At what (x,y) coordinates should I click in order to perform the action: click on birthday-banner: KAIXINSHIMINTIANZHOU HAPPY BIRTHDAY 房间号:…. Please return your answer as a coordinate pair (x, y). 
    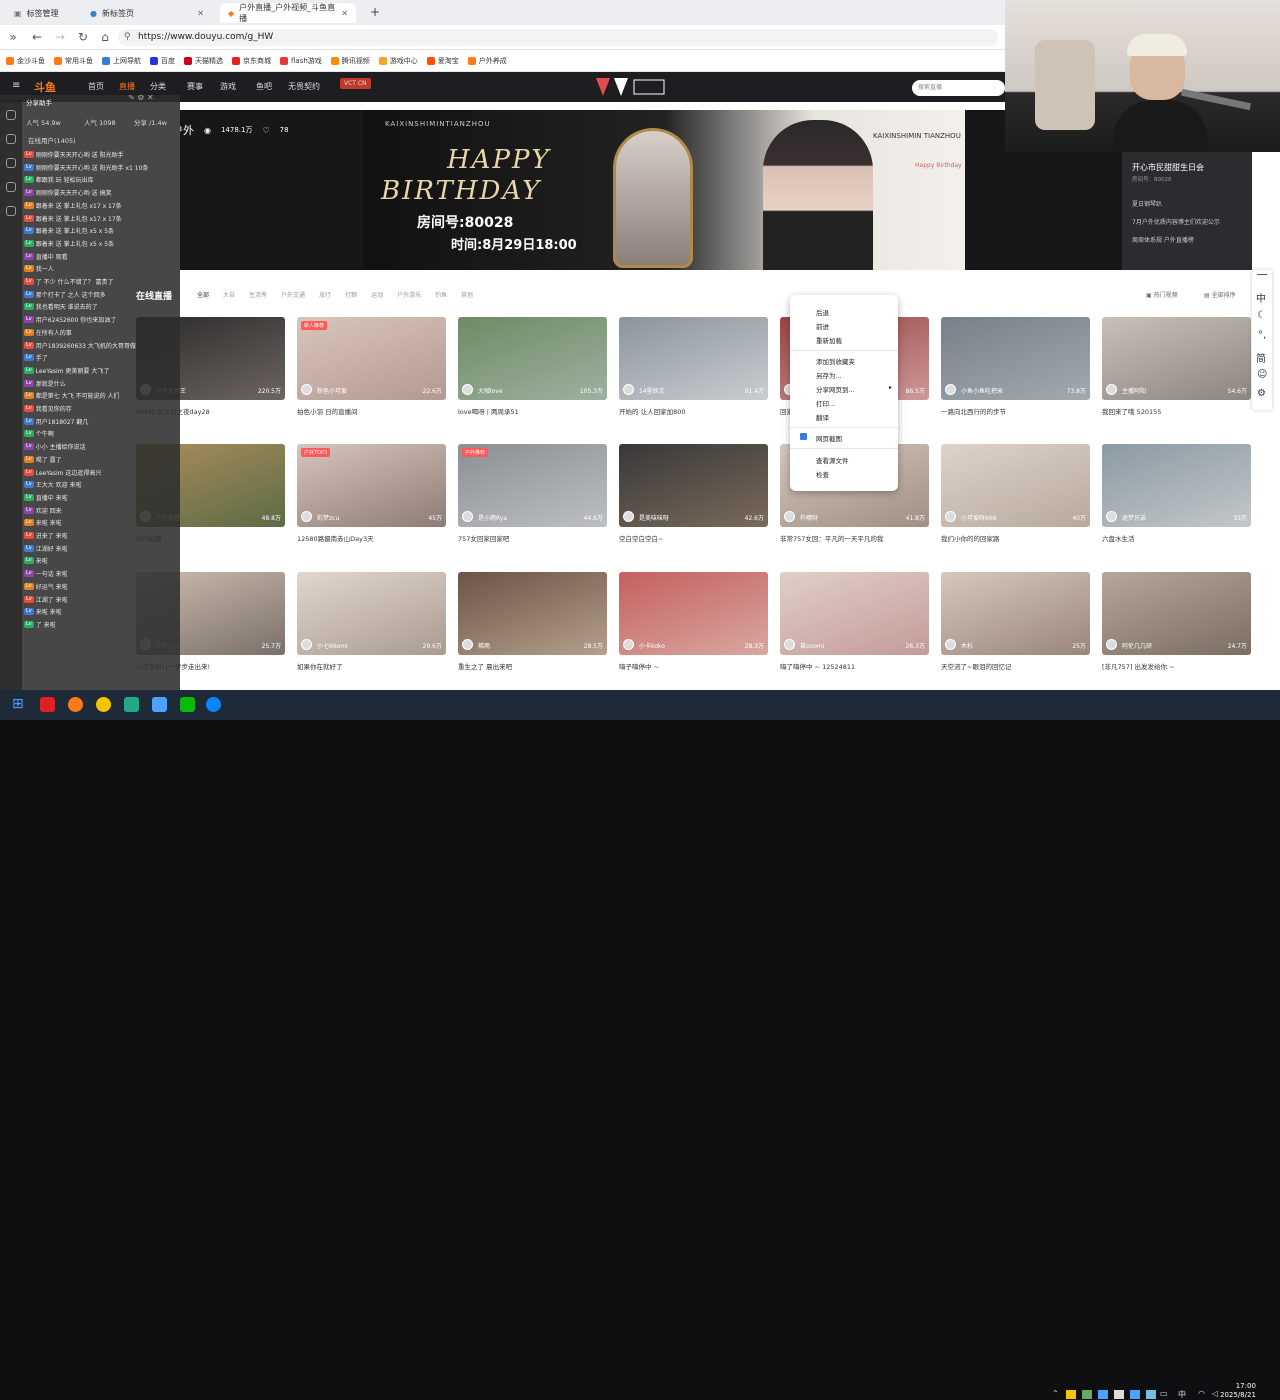
    Looking at the image, I should click on (664, 190).